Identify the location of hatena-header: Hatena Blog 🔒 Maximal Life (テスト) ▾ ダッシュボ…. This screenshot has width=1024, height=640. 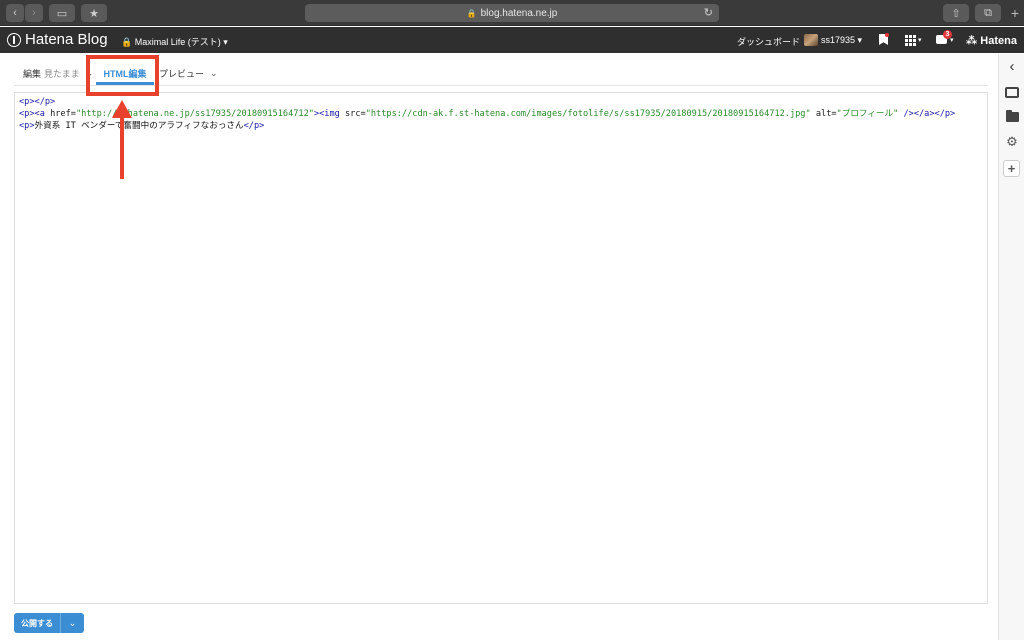
(512, 40).